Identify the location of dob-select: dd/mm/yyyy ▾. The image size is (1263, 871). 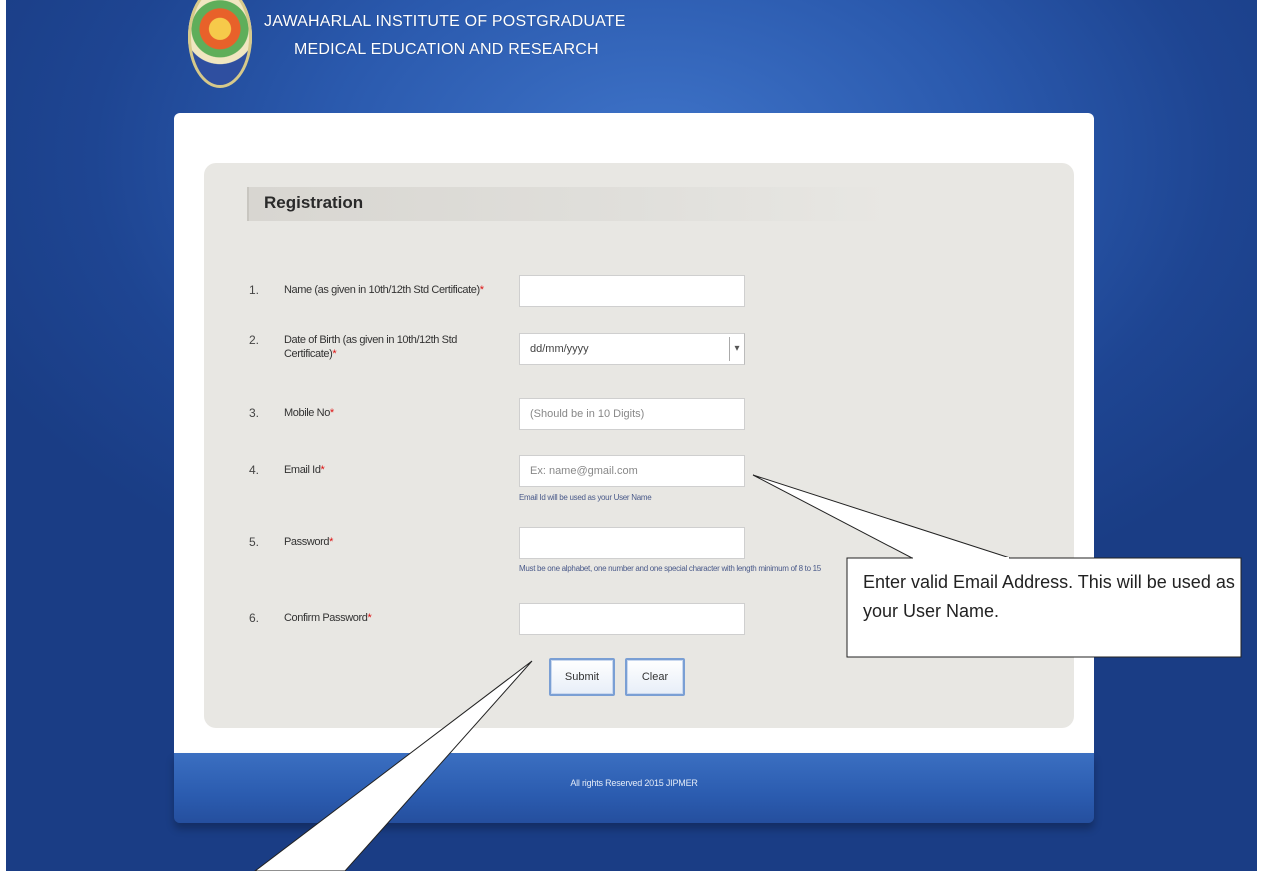
(632, 349).